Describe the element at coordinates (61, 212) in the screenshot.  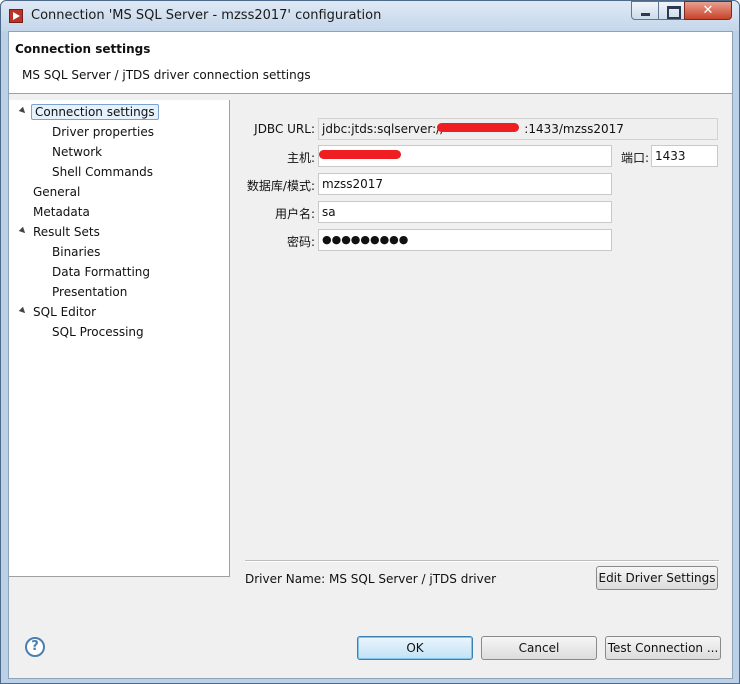
I see `tree-item-metadata: Metadata` at that location.